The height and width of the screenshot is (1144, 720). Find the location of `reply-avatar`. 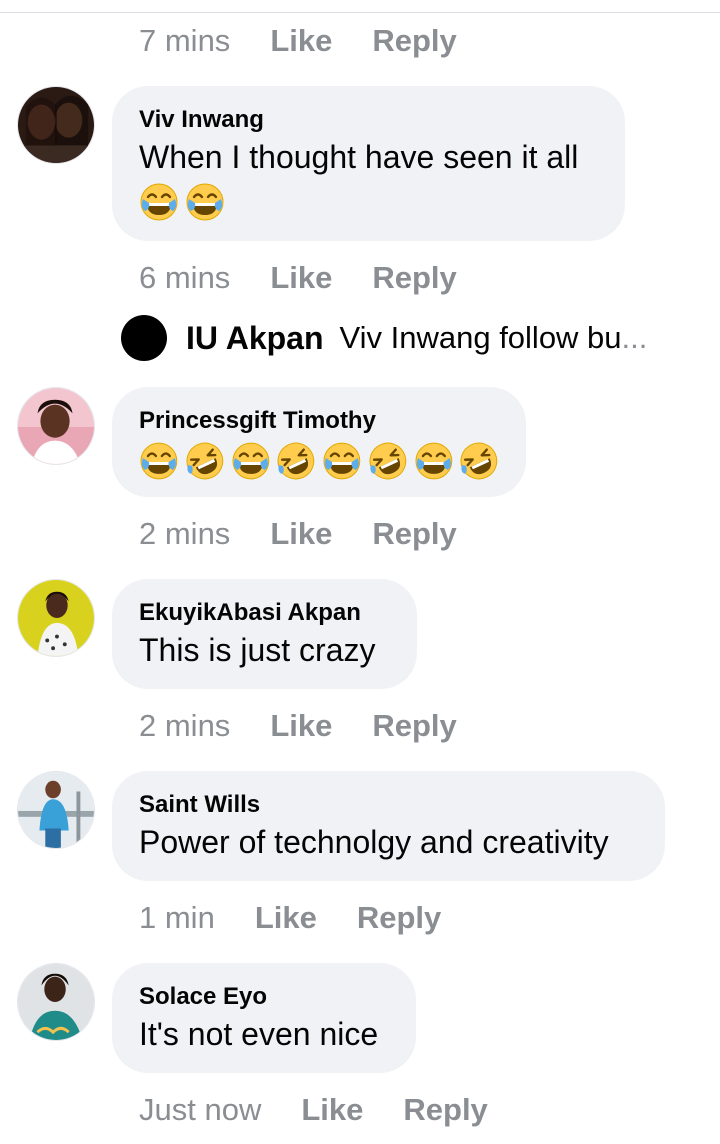

reply-avatar is located at coordinates (144, 338).